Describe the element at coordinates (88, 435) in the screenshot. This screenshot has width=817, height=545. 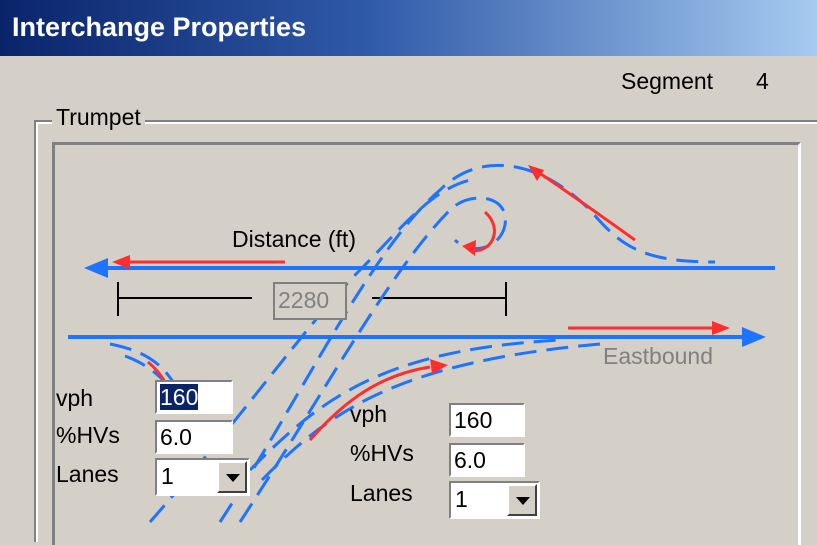
I see `left-hv-label: %HVs` at that location.